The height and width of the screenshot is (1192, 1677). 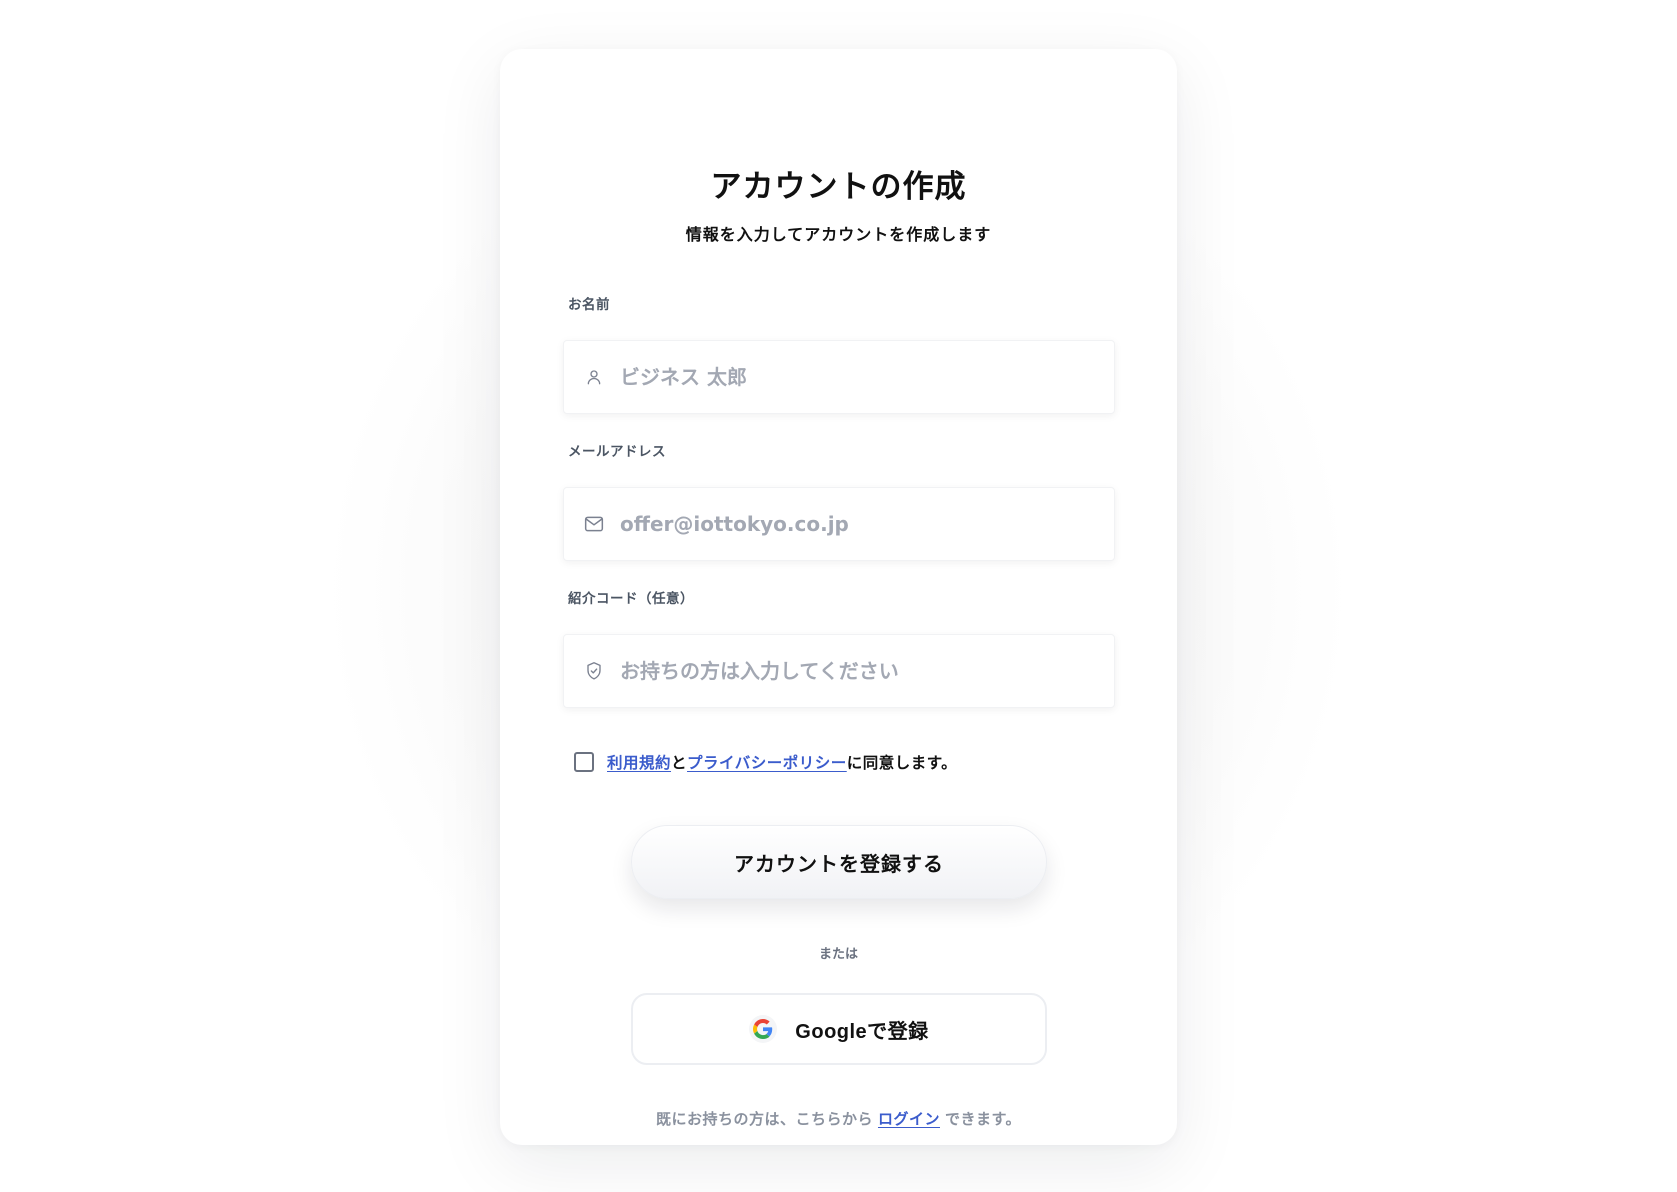 What do you see at coordinates (594, 671) in the screenshot?
I see `shield-check-icon` at bounding box center [594, 671].